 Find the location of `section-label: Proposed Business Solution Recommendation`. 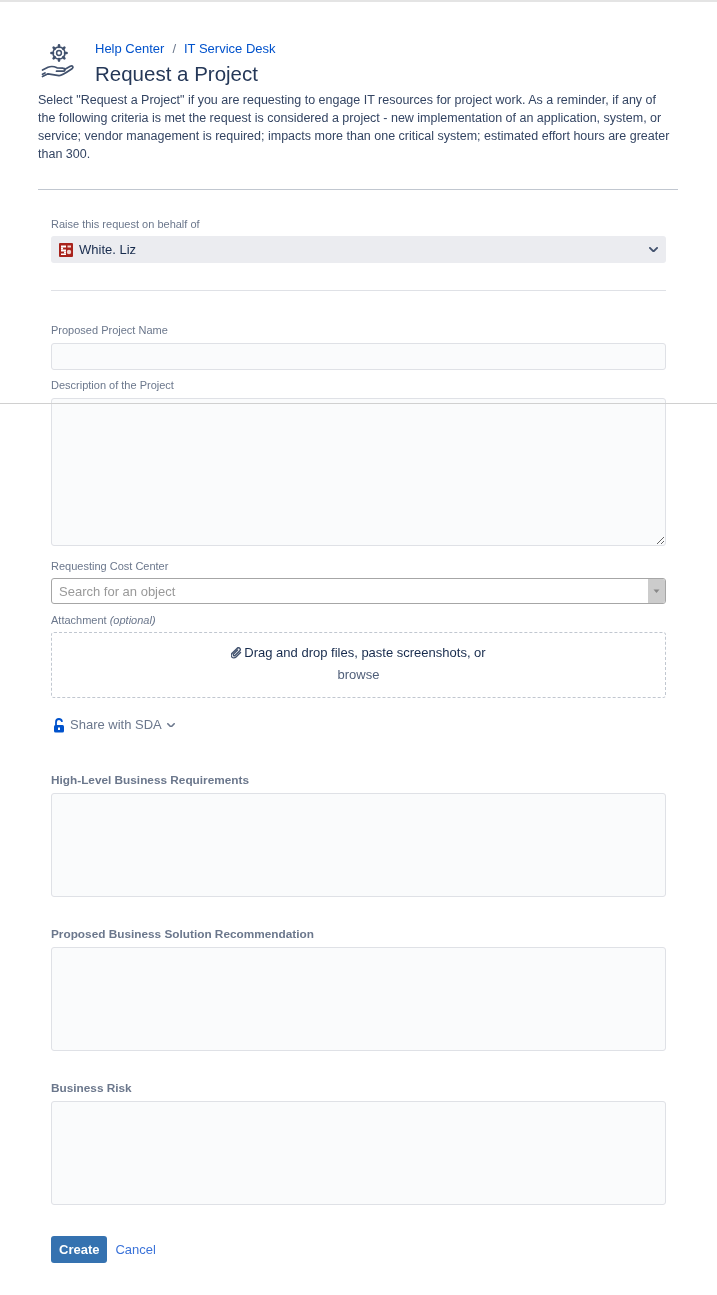

section-label: Proposed Business Solution Recommendation is located at coordinates (183, 934).